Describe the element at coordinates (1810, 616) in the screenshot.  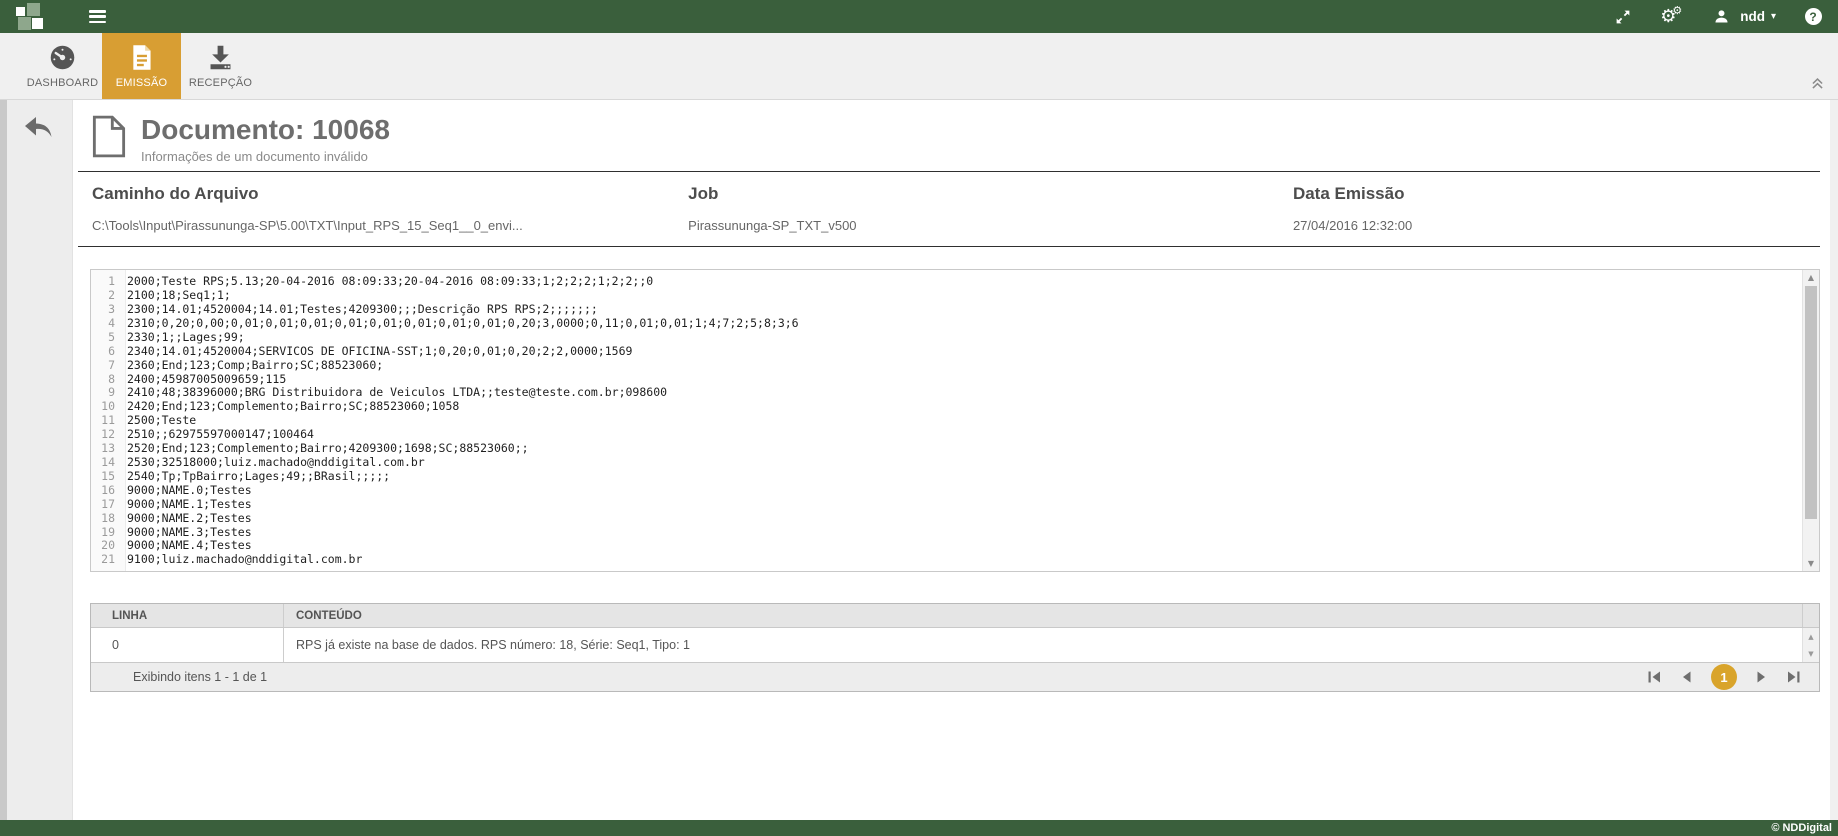
I see `errors-table-header-spacer` at that location.